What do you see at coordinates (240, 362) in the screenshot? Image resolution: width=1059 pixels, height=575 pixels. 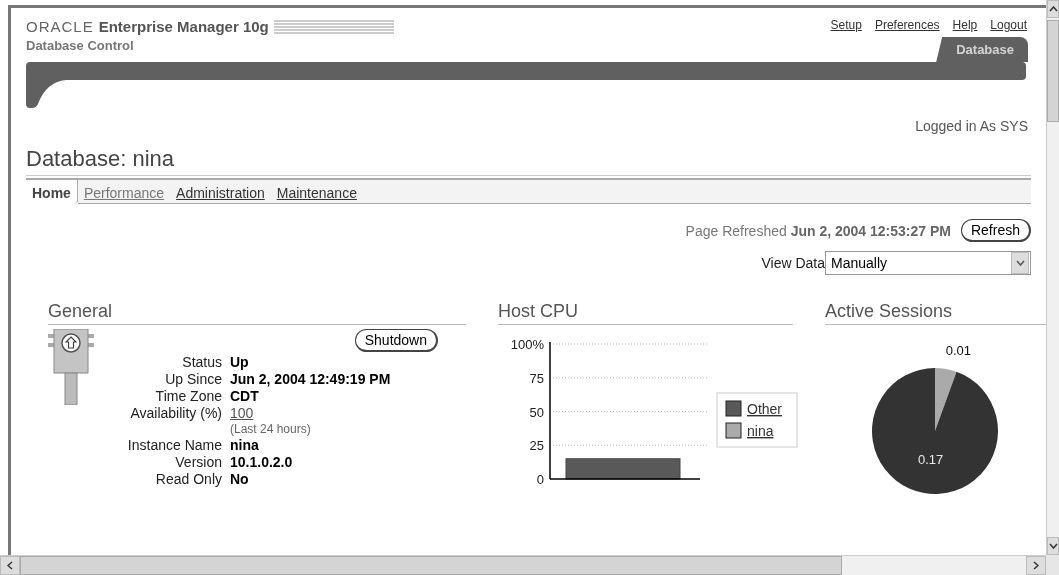 I see `field-value: Up` at bounding box center [240, 362].